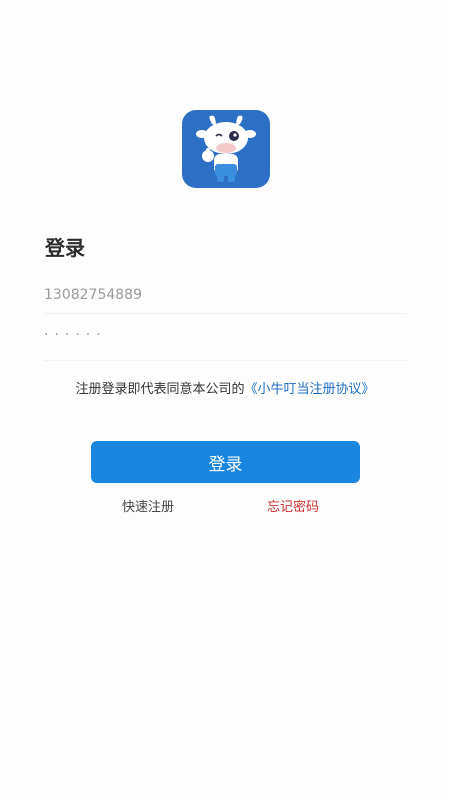 The height and width of the screenshot is (800, 450). What do you see at coordinates (225, 360) in the screenshot?
I see `password-divider` at bounding box center [225, 360].